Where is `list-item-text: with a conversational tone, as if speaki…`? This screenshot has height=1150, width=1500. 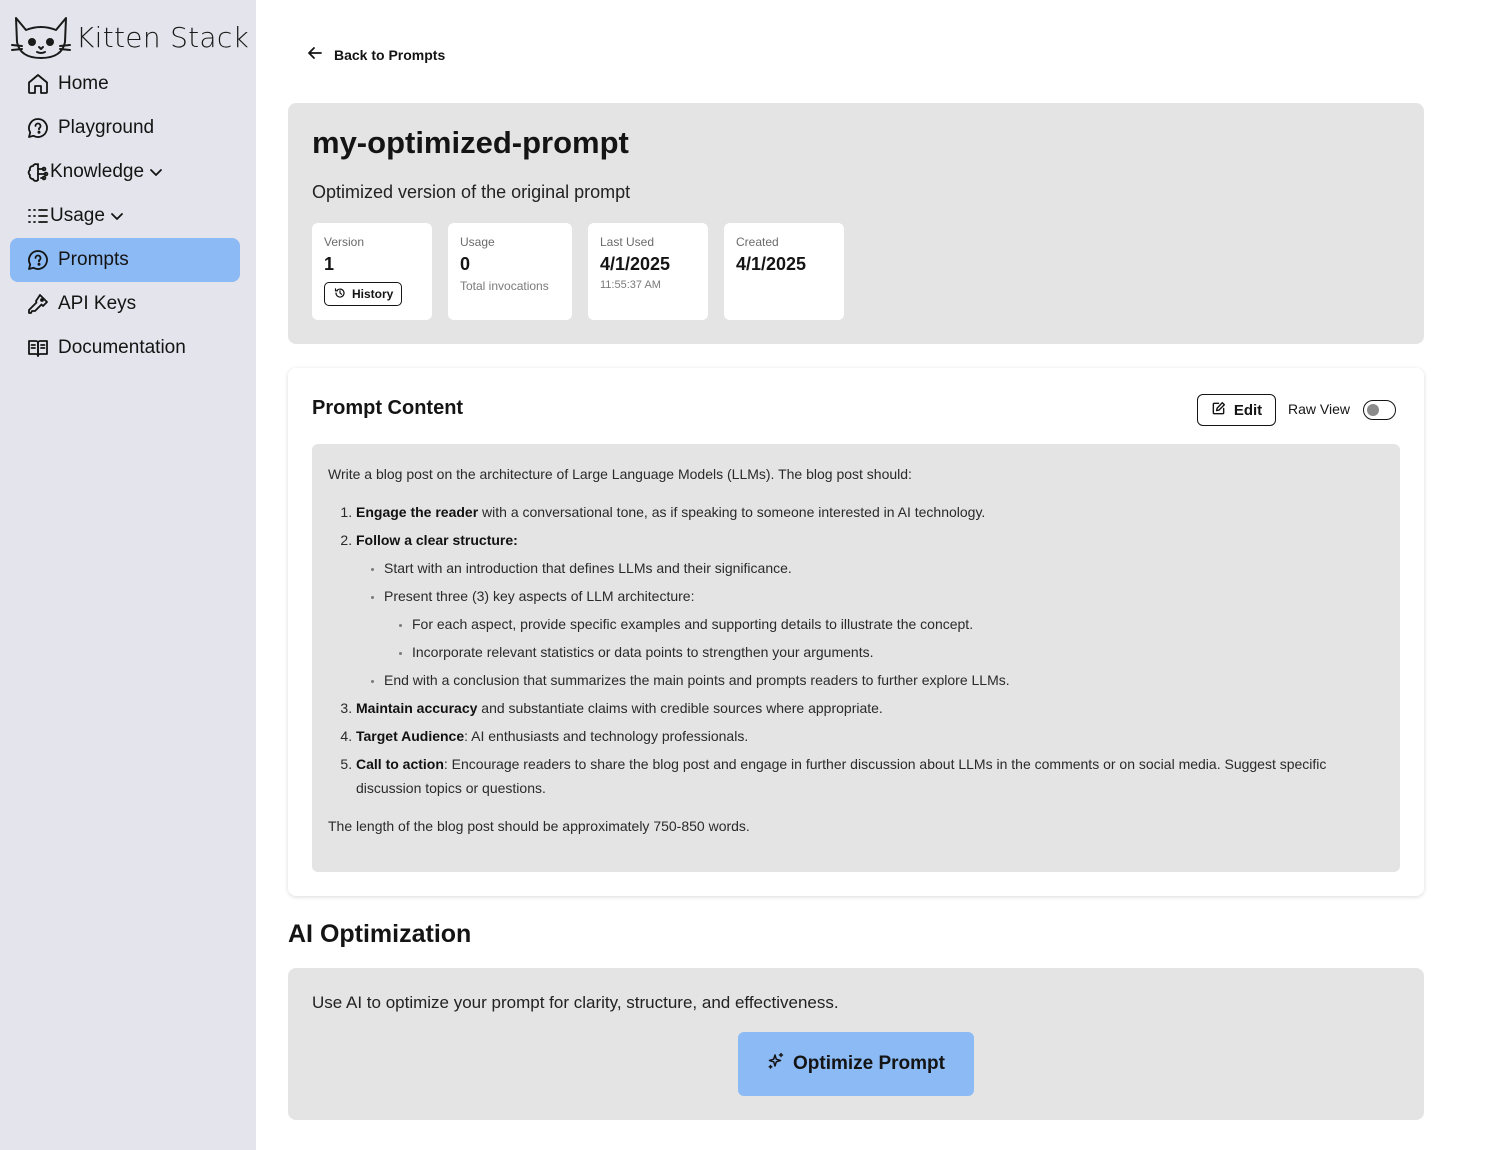
list-item-text: with a conversational tone, as if speaki… is located at coordinates (732, 512).